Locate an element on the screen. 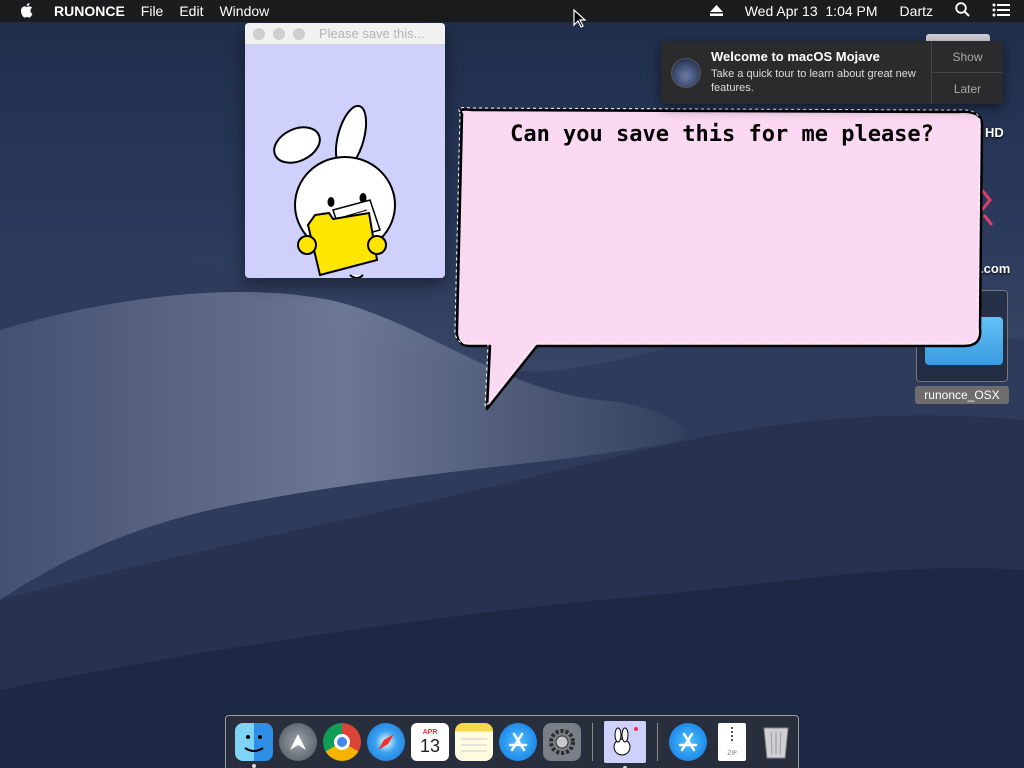 This screenshot has width=1024, height=768. user-menu: Dartz is located at coordinates (916, 11).